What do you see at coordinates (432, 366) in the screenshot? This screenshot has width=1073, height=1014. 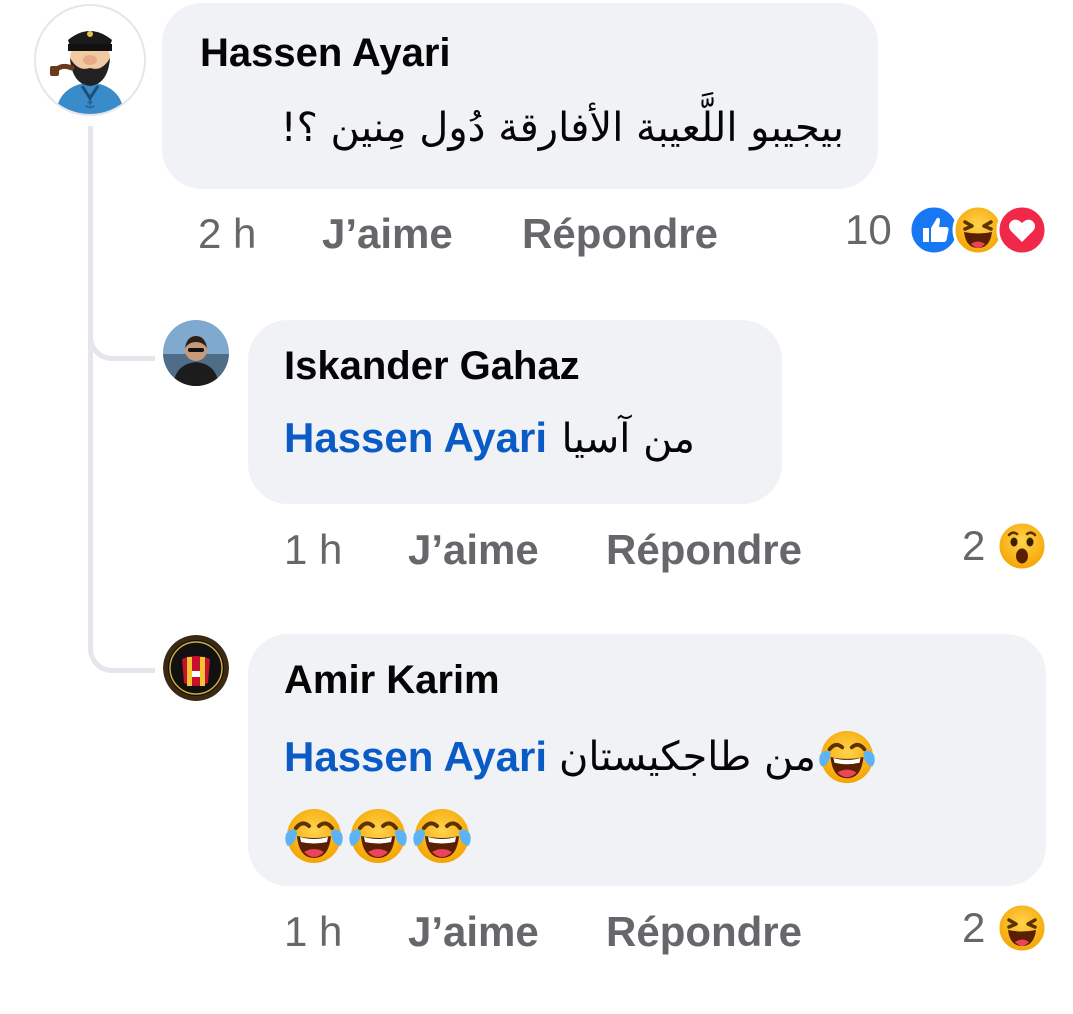 I see `comment-author: Iskander Gahaz` at bounding box center [432, 366].